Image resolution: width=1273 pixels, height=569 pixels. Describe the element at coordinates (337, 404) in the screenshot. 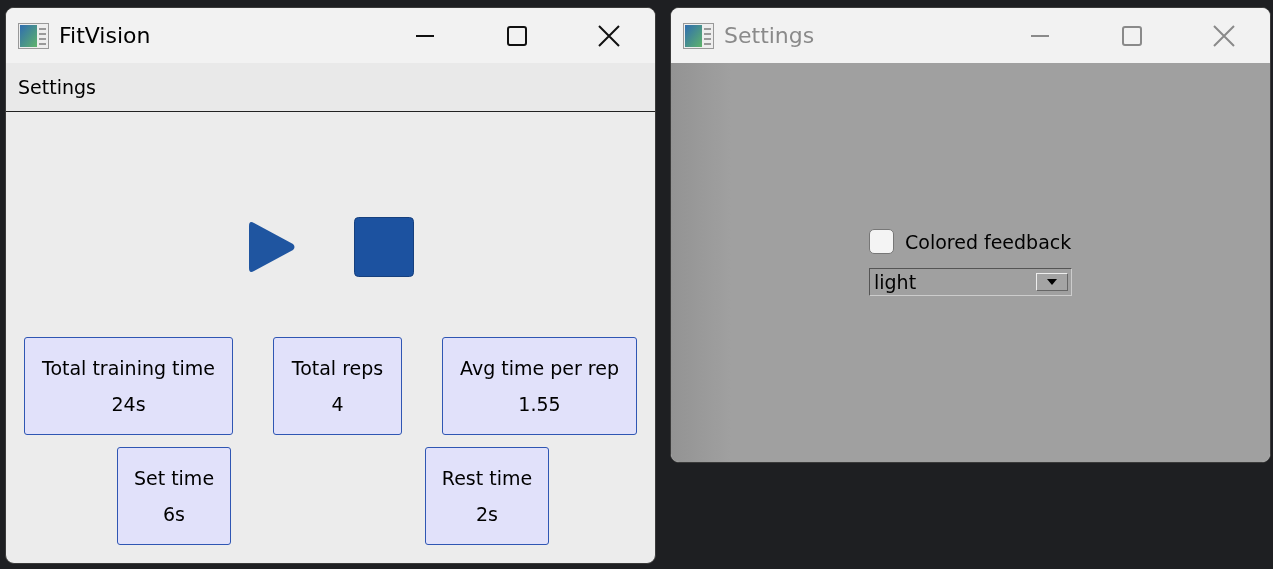

I see `stat-value: 4` at that location.